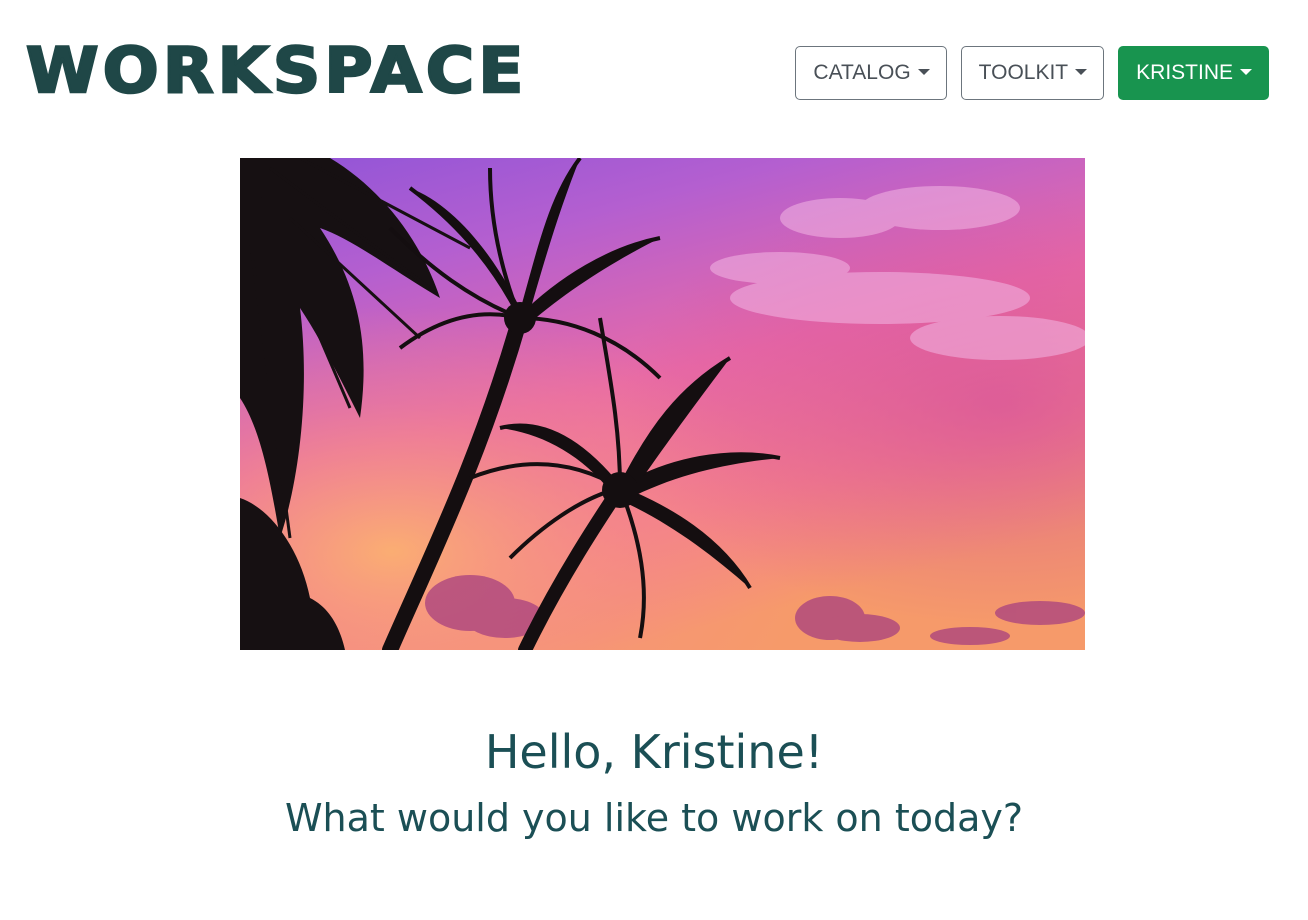 The height and width of the screenshot is (920, 1308). I want to click on catalog-dropdown-button: CATALOG, so click(871, 73).